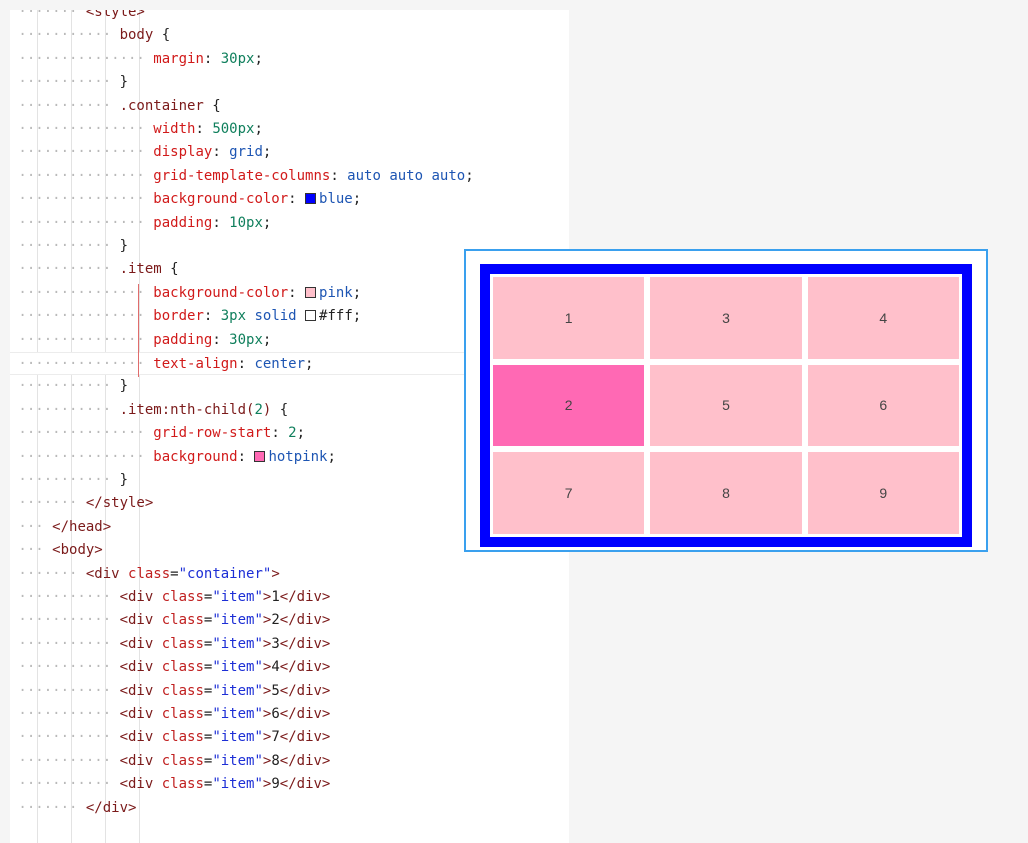  I want to click on code-line: ··········· <div class="item">5</div>, so click(170, 691).